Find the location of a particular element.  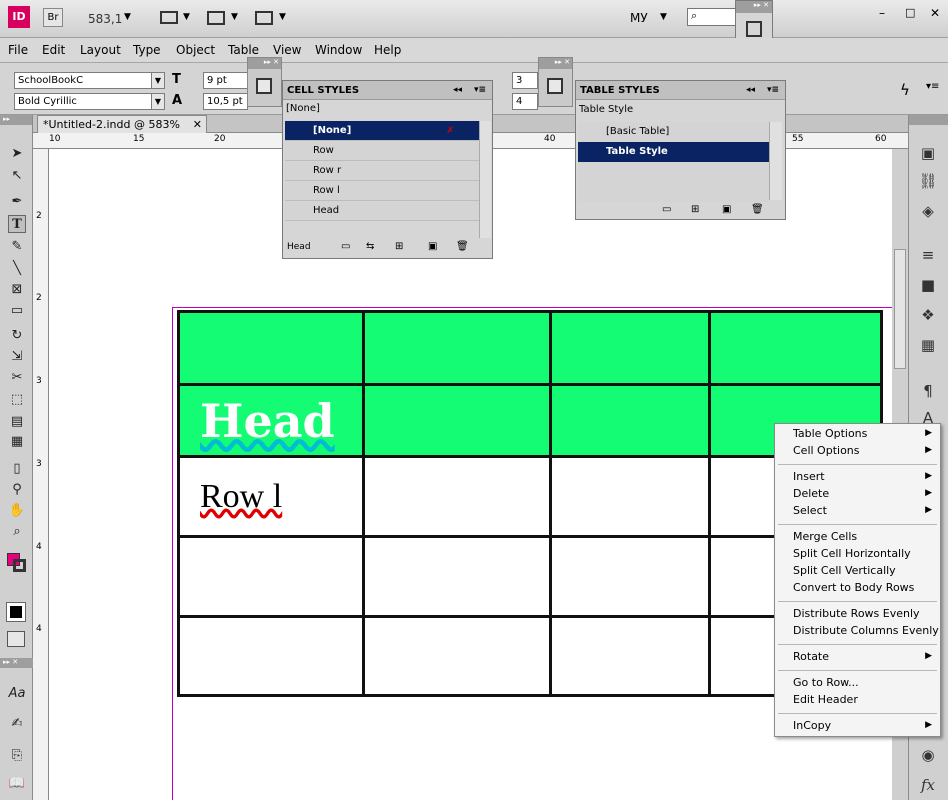

right-dock-header is located at coordinates (928, 120).